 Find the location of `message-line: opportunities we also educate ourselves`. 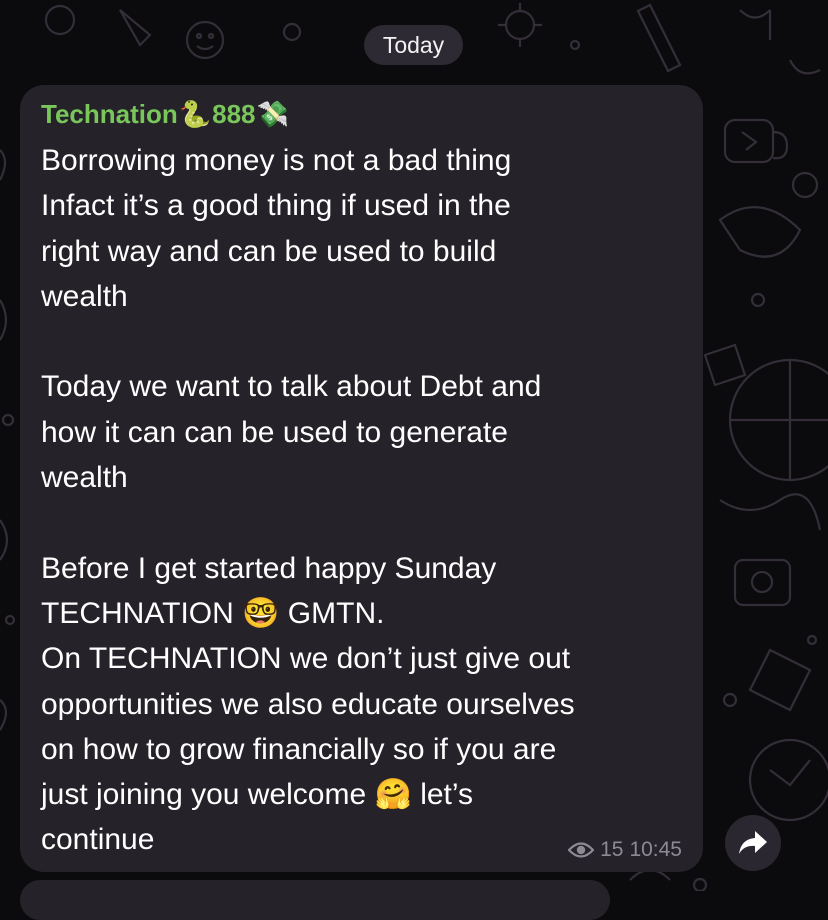

message-line: opportunities we also educate ourselves is located at coordinates (308, 704).